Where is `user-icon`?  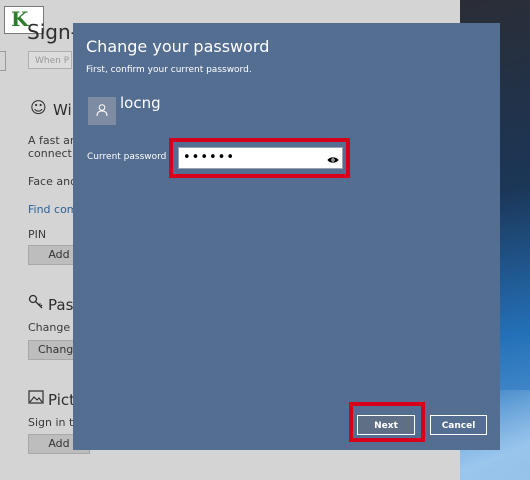
user-icon is located at coordinates (102, 111).